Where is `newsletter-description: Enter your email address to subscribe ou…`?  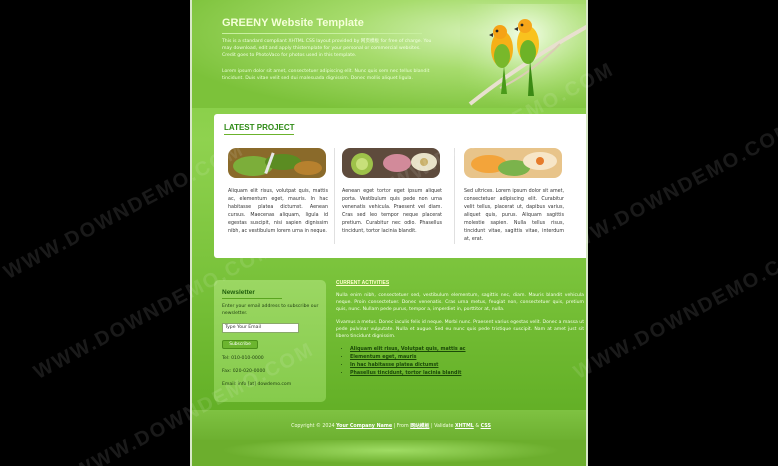
newsletter-description: Enter your email address to subscribe ou… is located at coordinates (270, 310).